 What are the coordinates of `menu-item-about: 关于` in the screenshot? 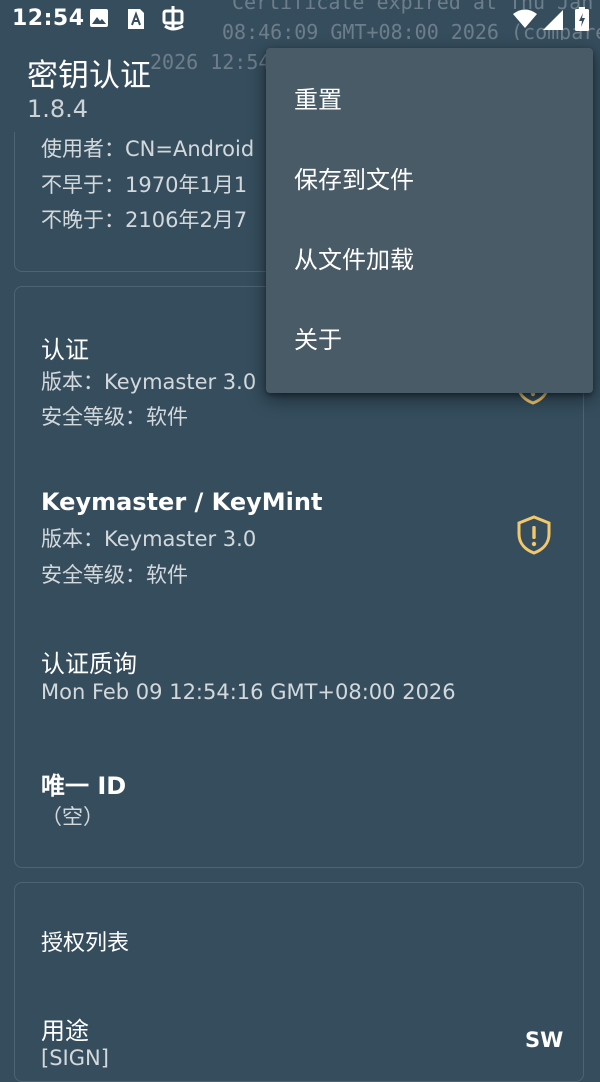 It's located at (429, 340).